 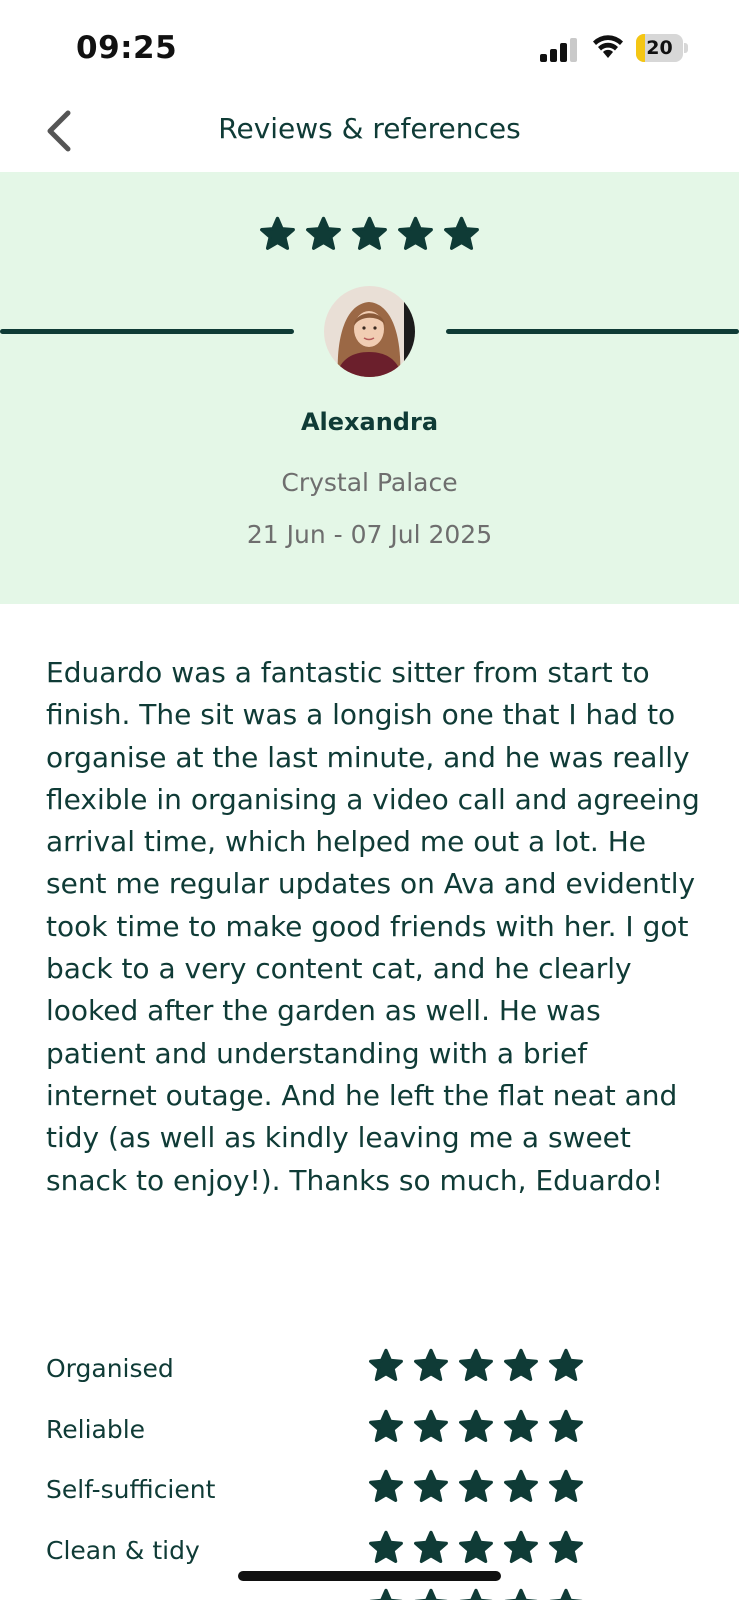 I want to click on battery-percentage: 20, so click(x=659, y=48).